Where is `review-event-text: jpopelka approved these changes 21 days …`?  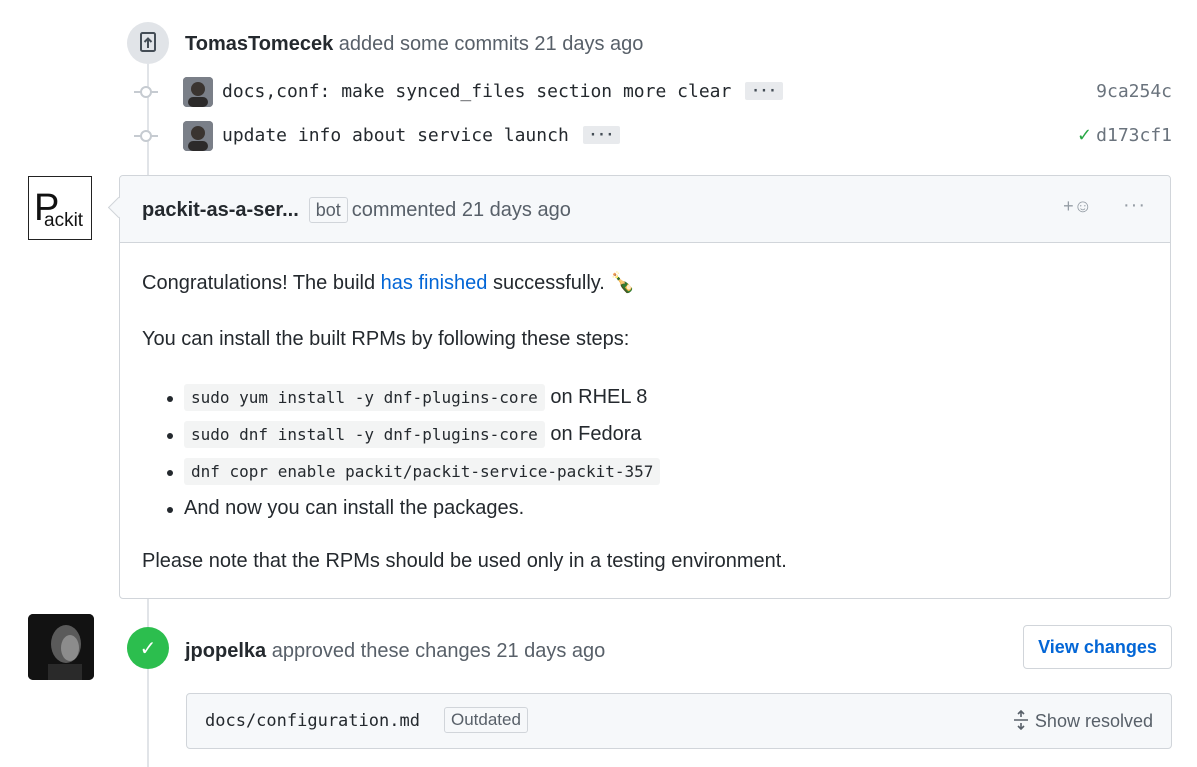 review-event-text: jpopelka approved these changes 21 days … is located at coordinates (395, 651).